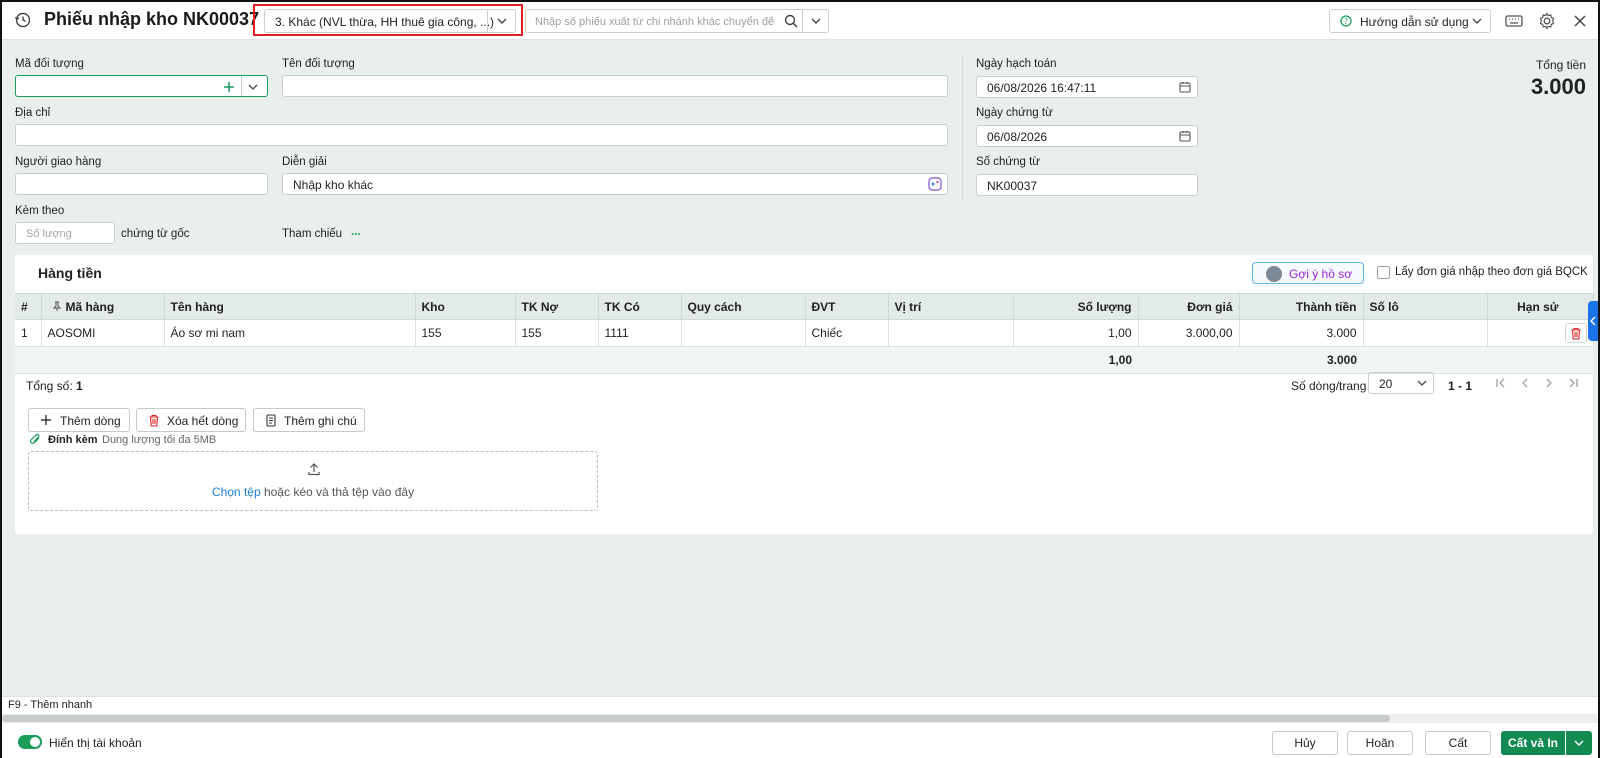  I want to click on description-value: Nhập kho khác, so click(333, 185).